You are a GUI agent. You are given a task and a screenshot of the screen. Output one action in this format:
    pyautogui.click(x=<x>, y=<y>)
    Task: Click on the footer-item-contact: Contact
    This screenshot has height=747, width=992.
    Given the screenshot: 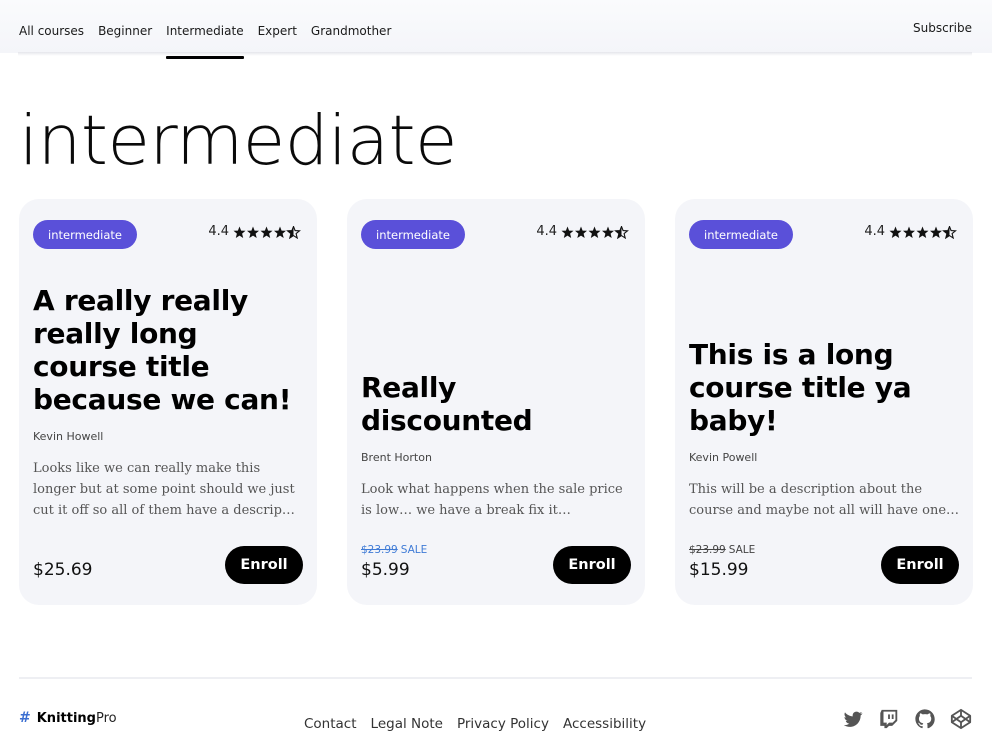 What is the action you would take?
    pyautogui.click(x=330, y=722)
    